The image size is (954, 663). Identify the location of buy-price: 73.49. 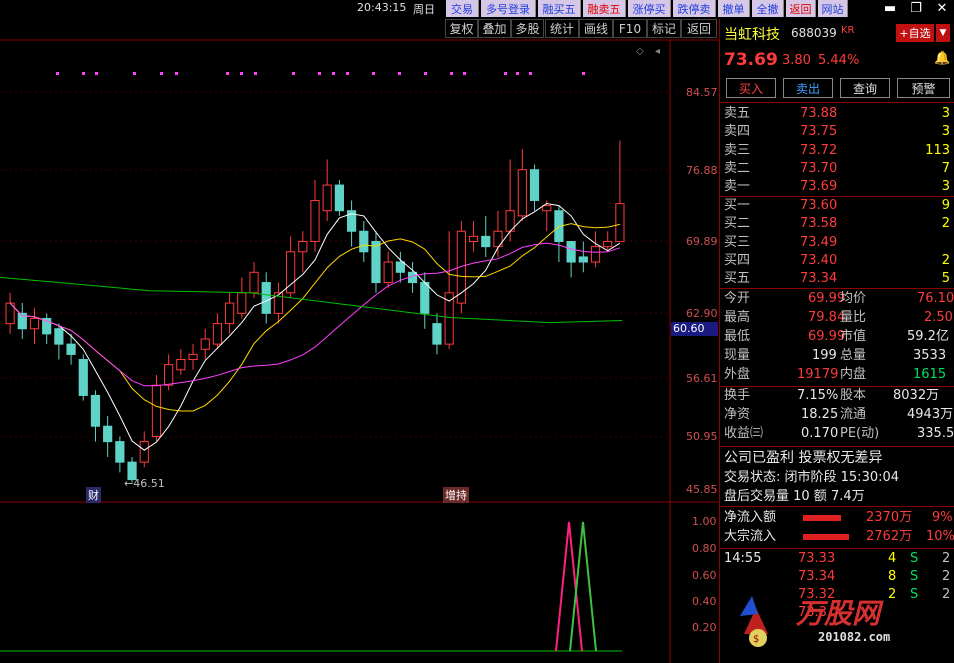
(818, 243).